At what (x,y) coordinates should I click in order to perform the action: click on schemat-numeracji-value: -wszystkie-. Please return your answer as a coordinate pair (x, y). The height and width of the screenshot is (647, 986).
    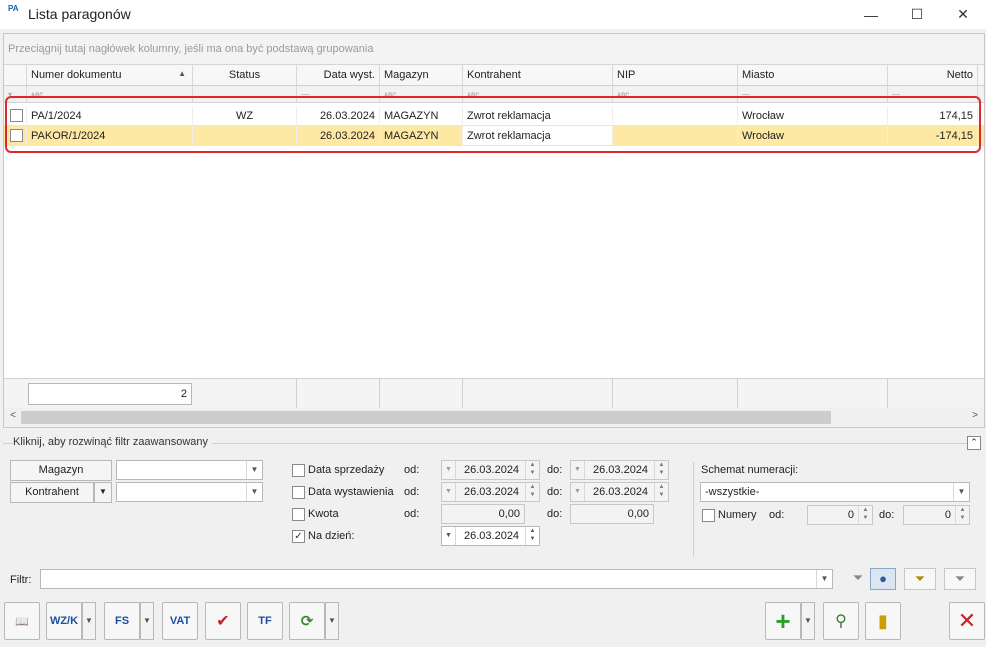
    Looking at the image, I should click on (732, 492).